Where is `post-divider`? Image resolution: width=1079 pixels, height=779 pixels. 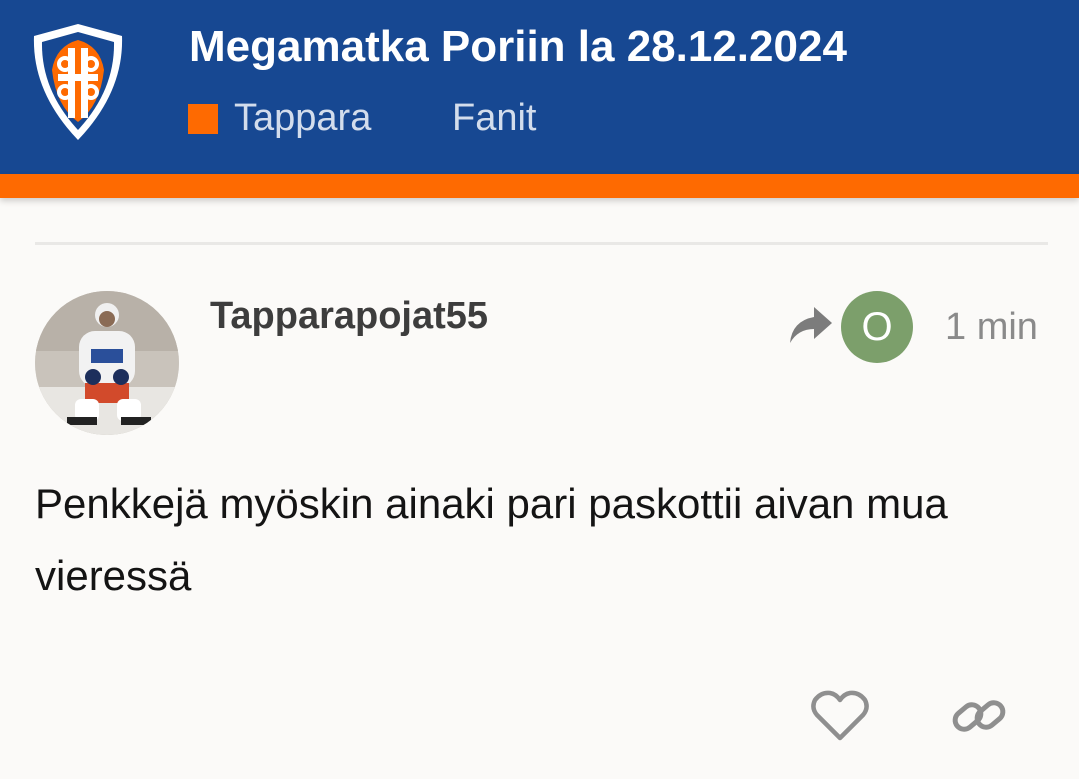
post-divider is located at coordinates (541, 243).